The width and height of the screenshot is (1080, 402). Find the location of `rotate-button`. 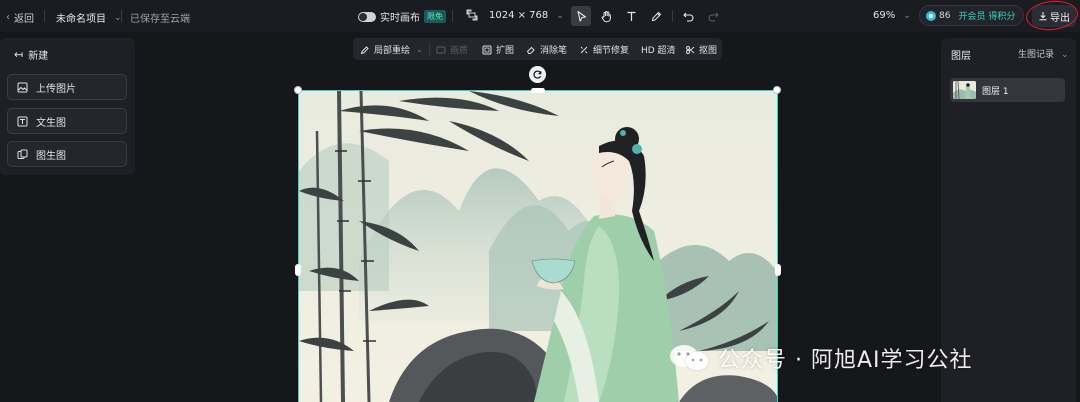

rotate-button is located at coordinates (537, 74).